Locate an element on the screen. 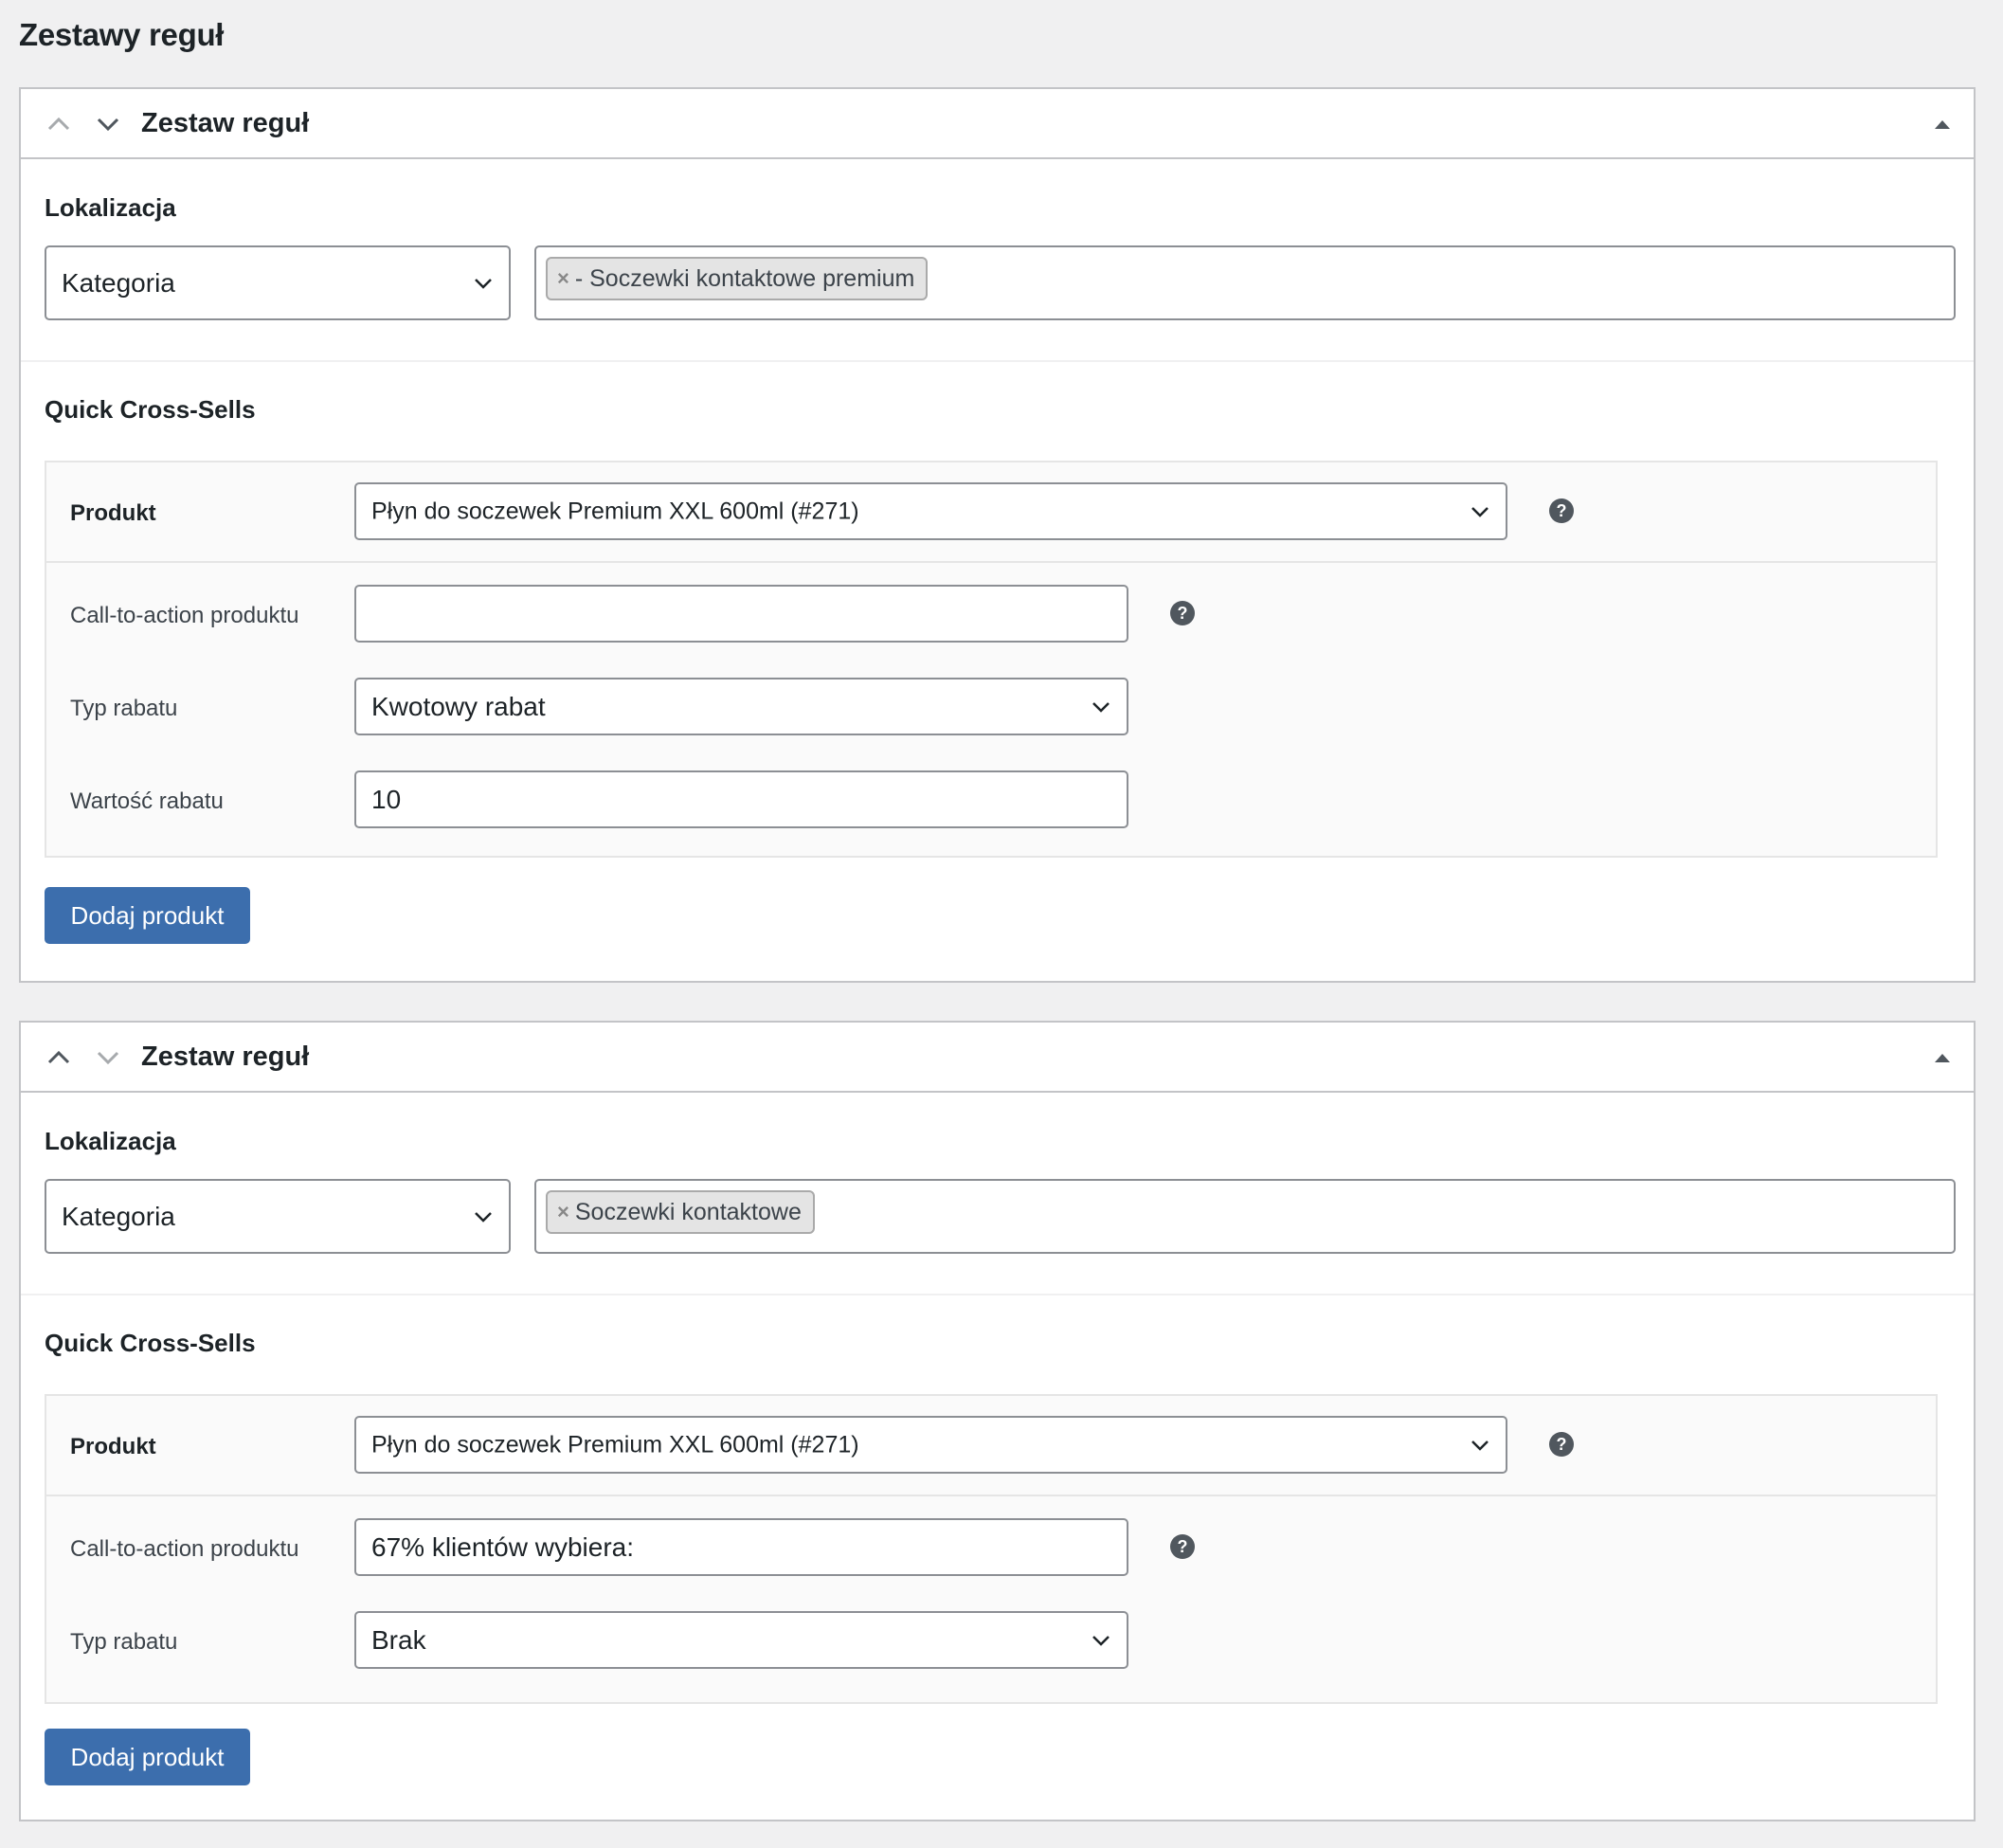  page-title: Zestawy reguł is located at coordinates (122, 34).